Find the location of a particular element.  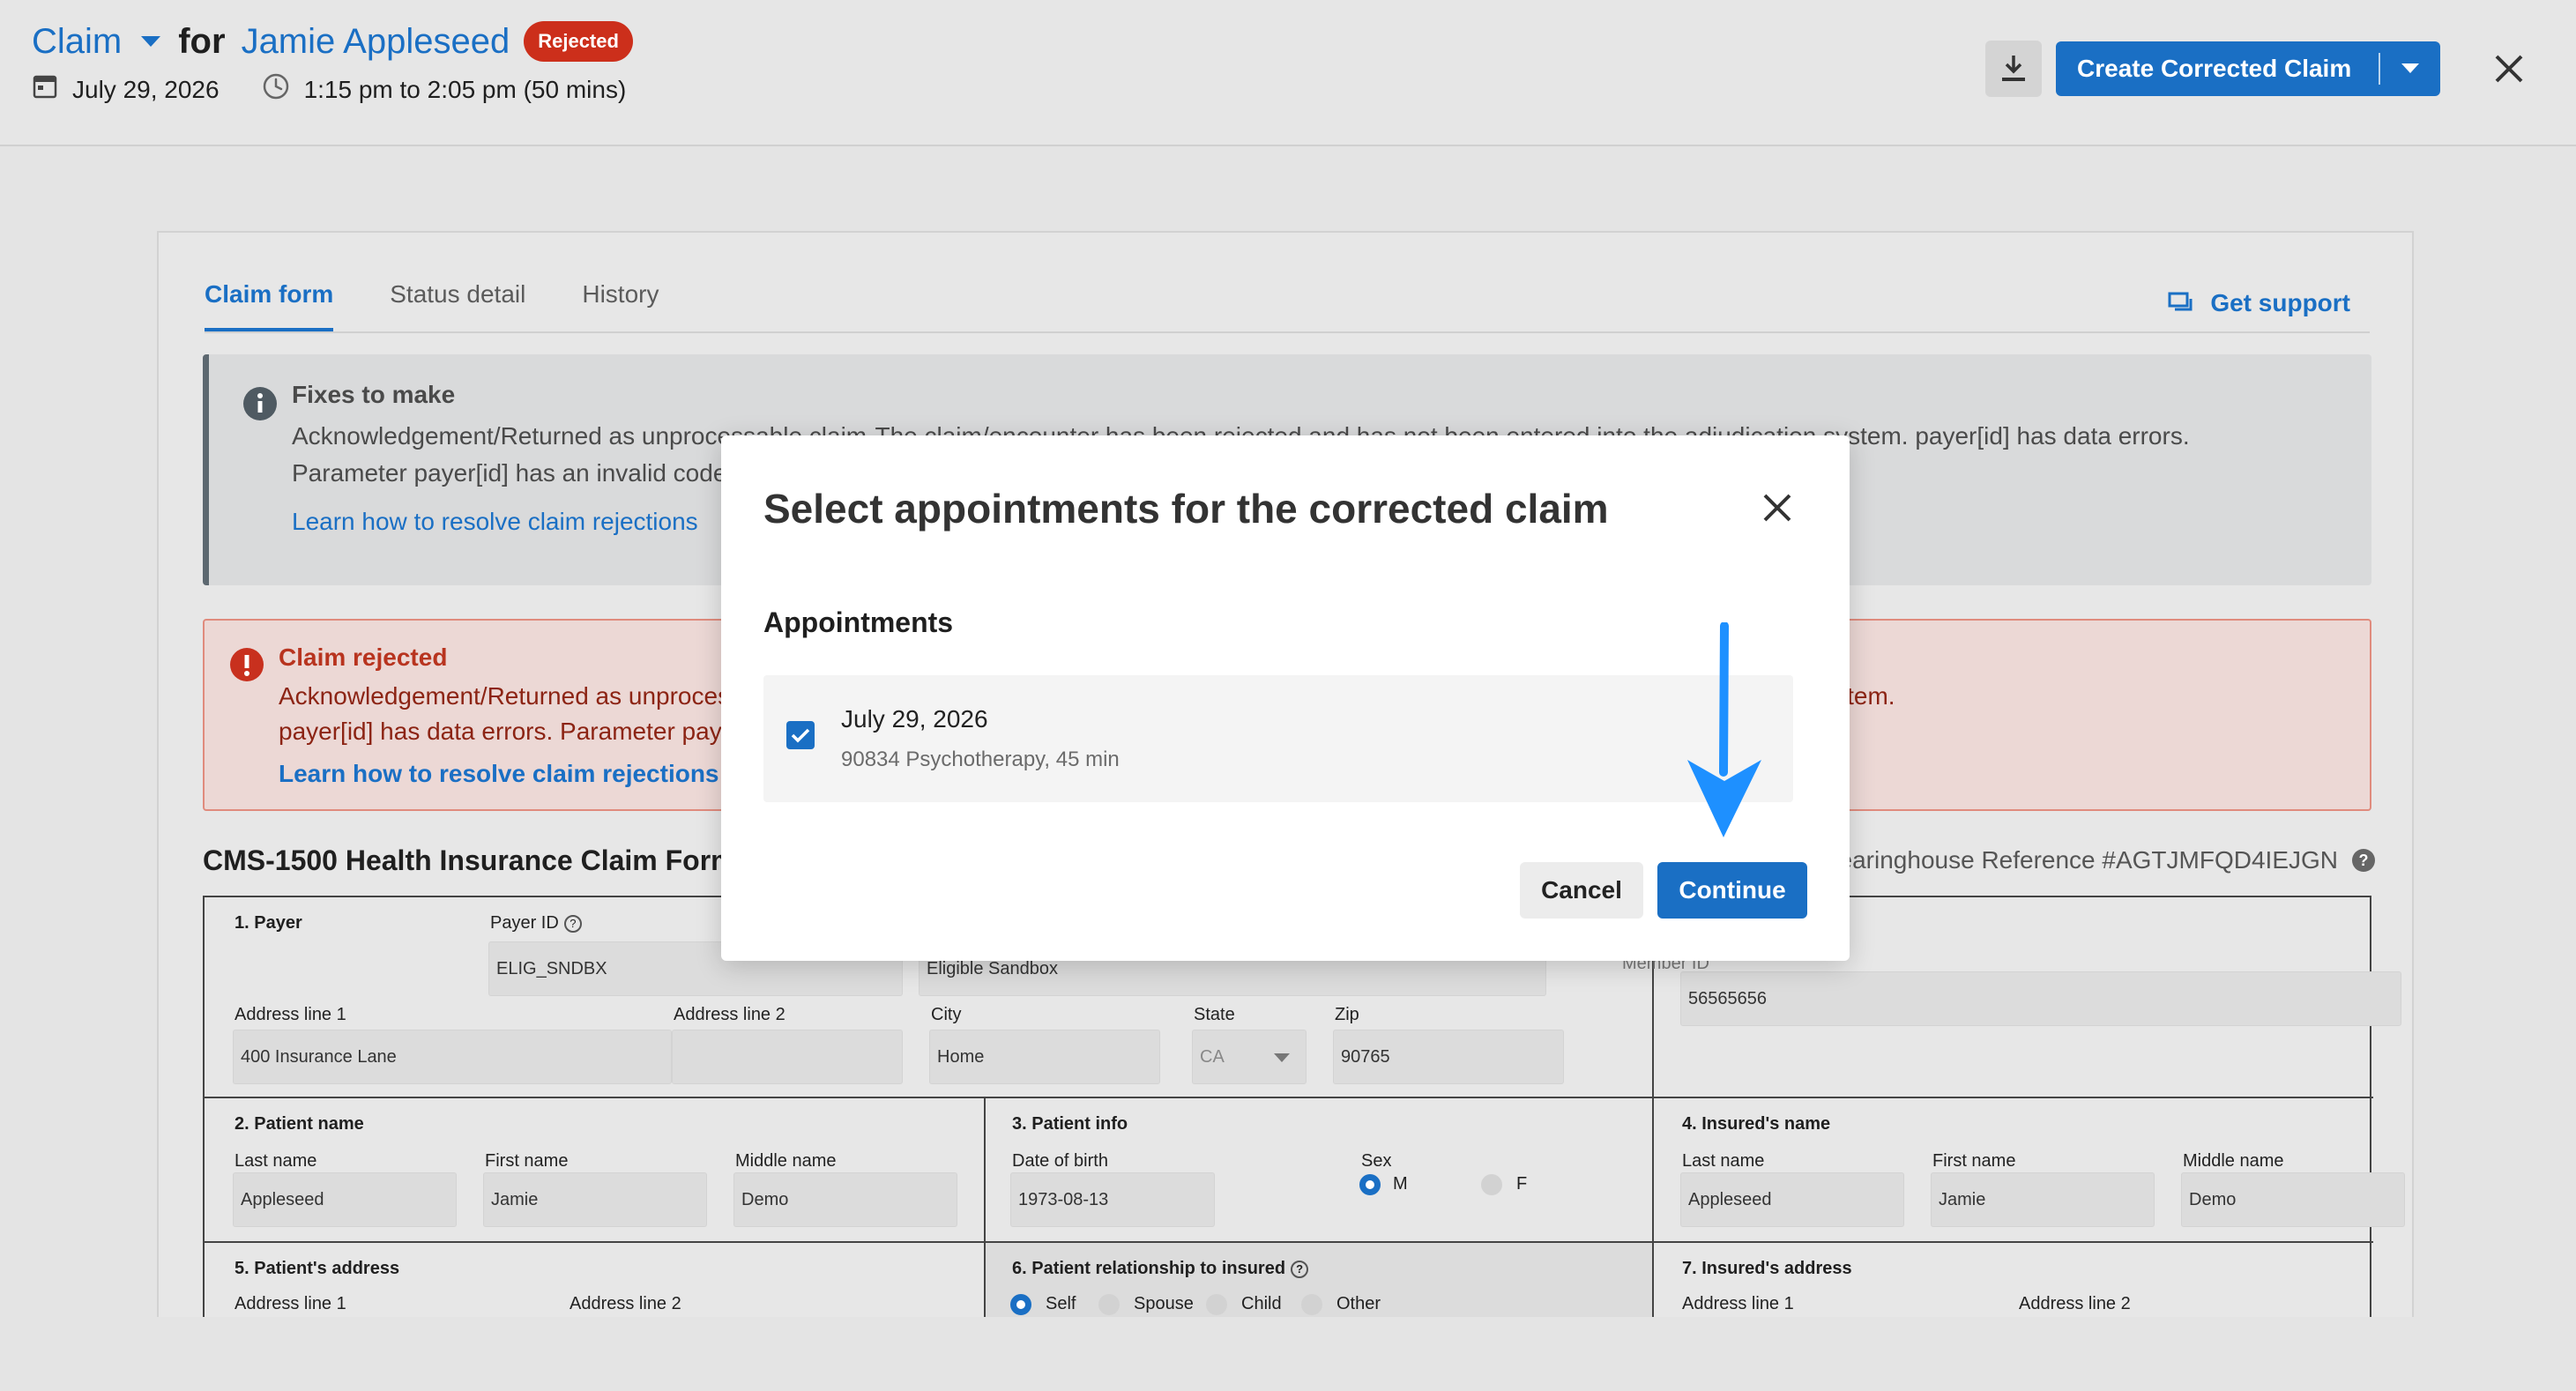

relationship-child-radio is located at coordinates (1216, 1304).